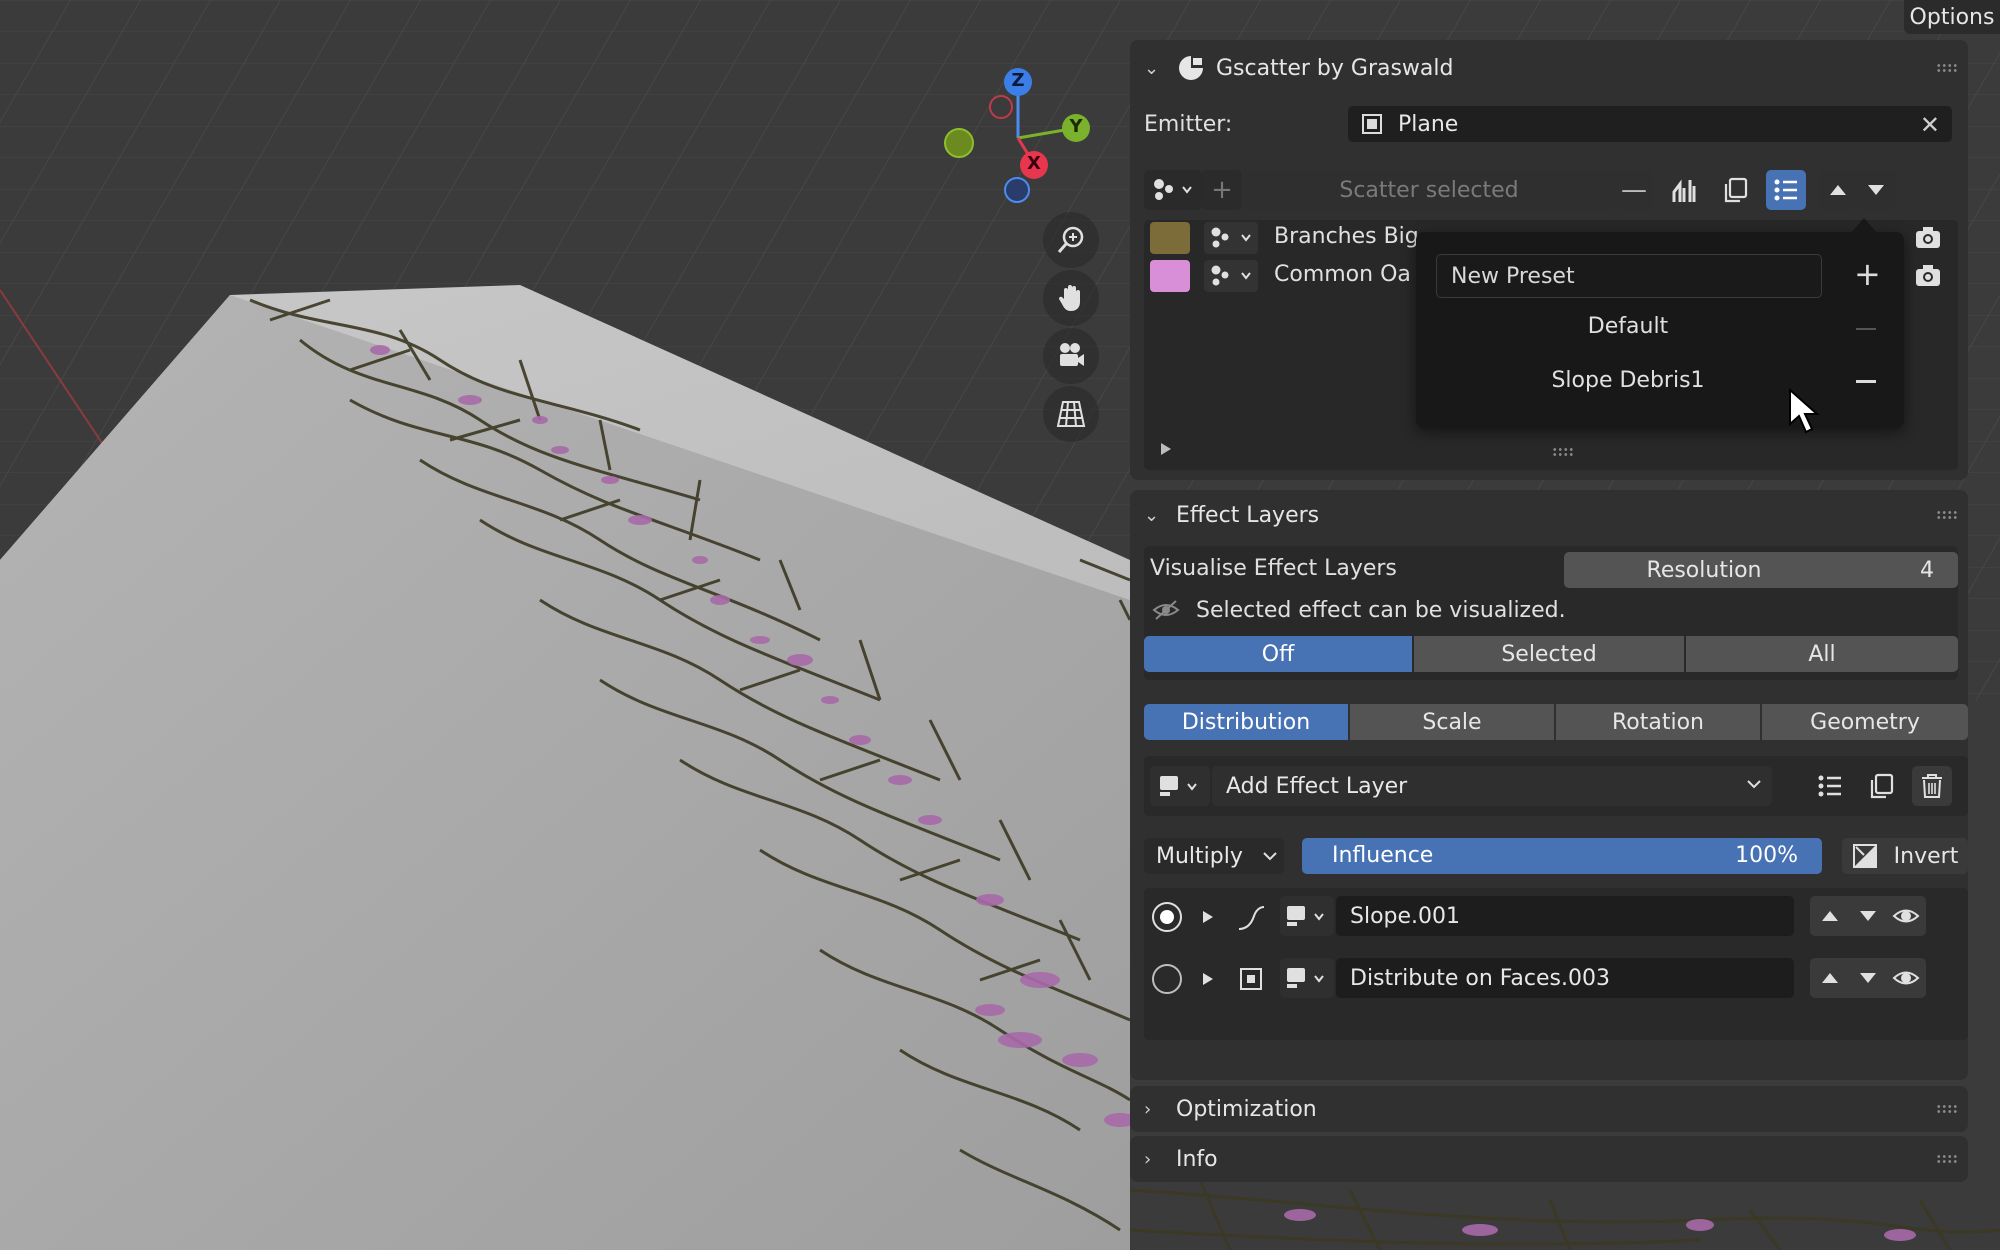  I want to click on influence-slider: Influence 100%, so click(1562, 856).